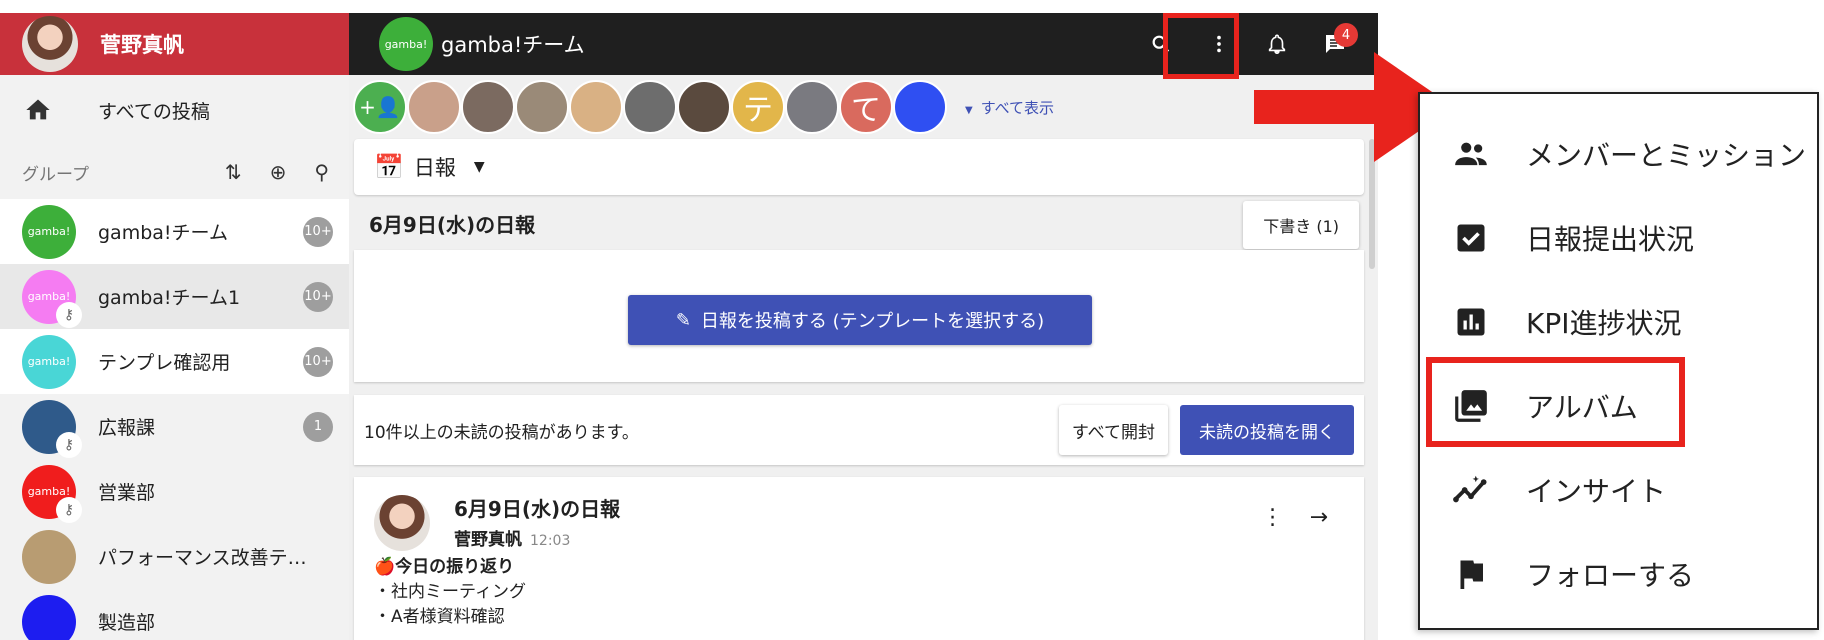  I want to click on menu-item-1: メンバーとミッション, so click(1618, 154).